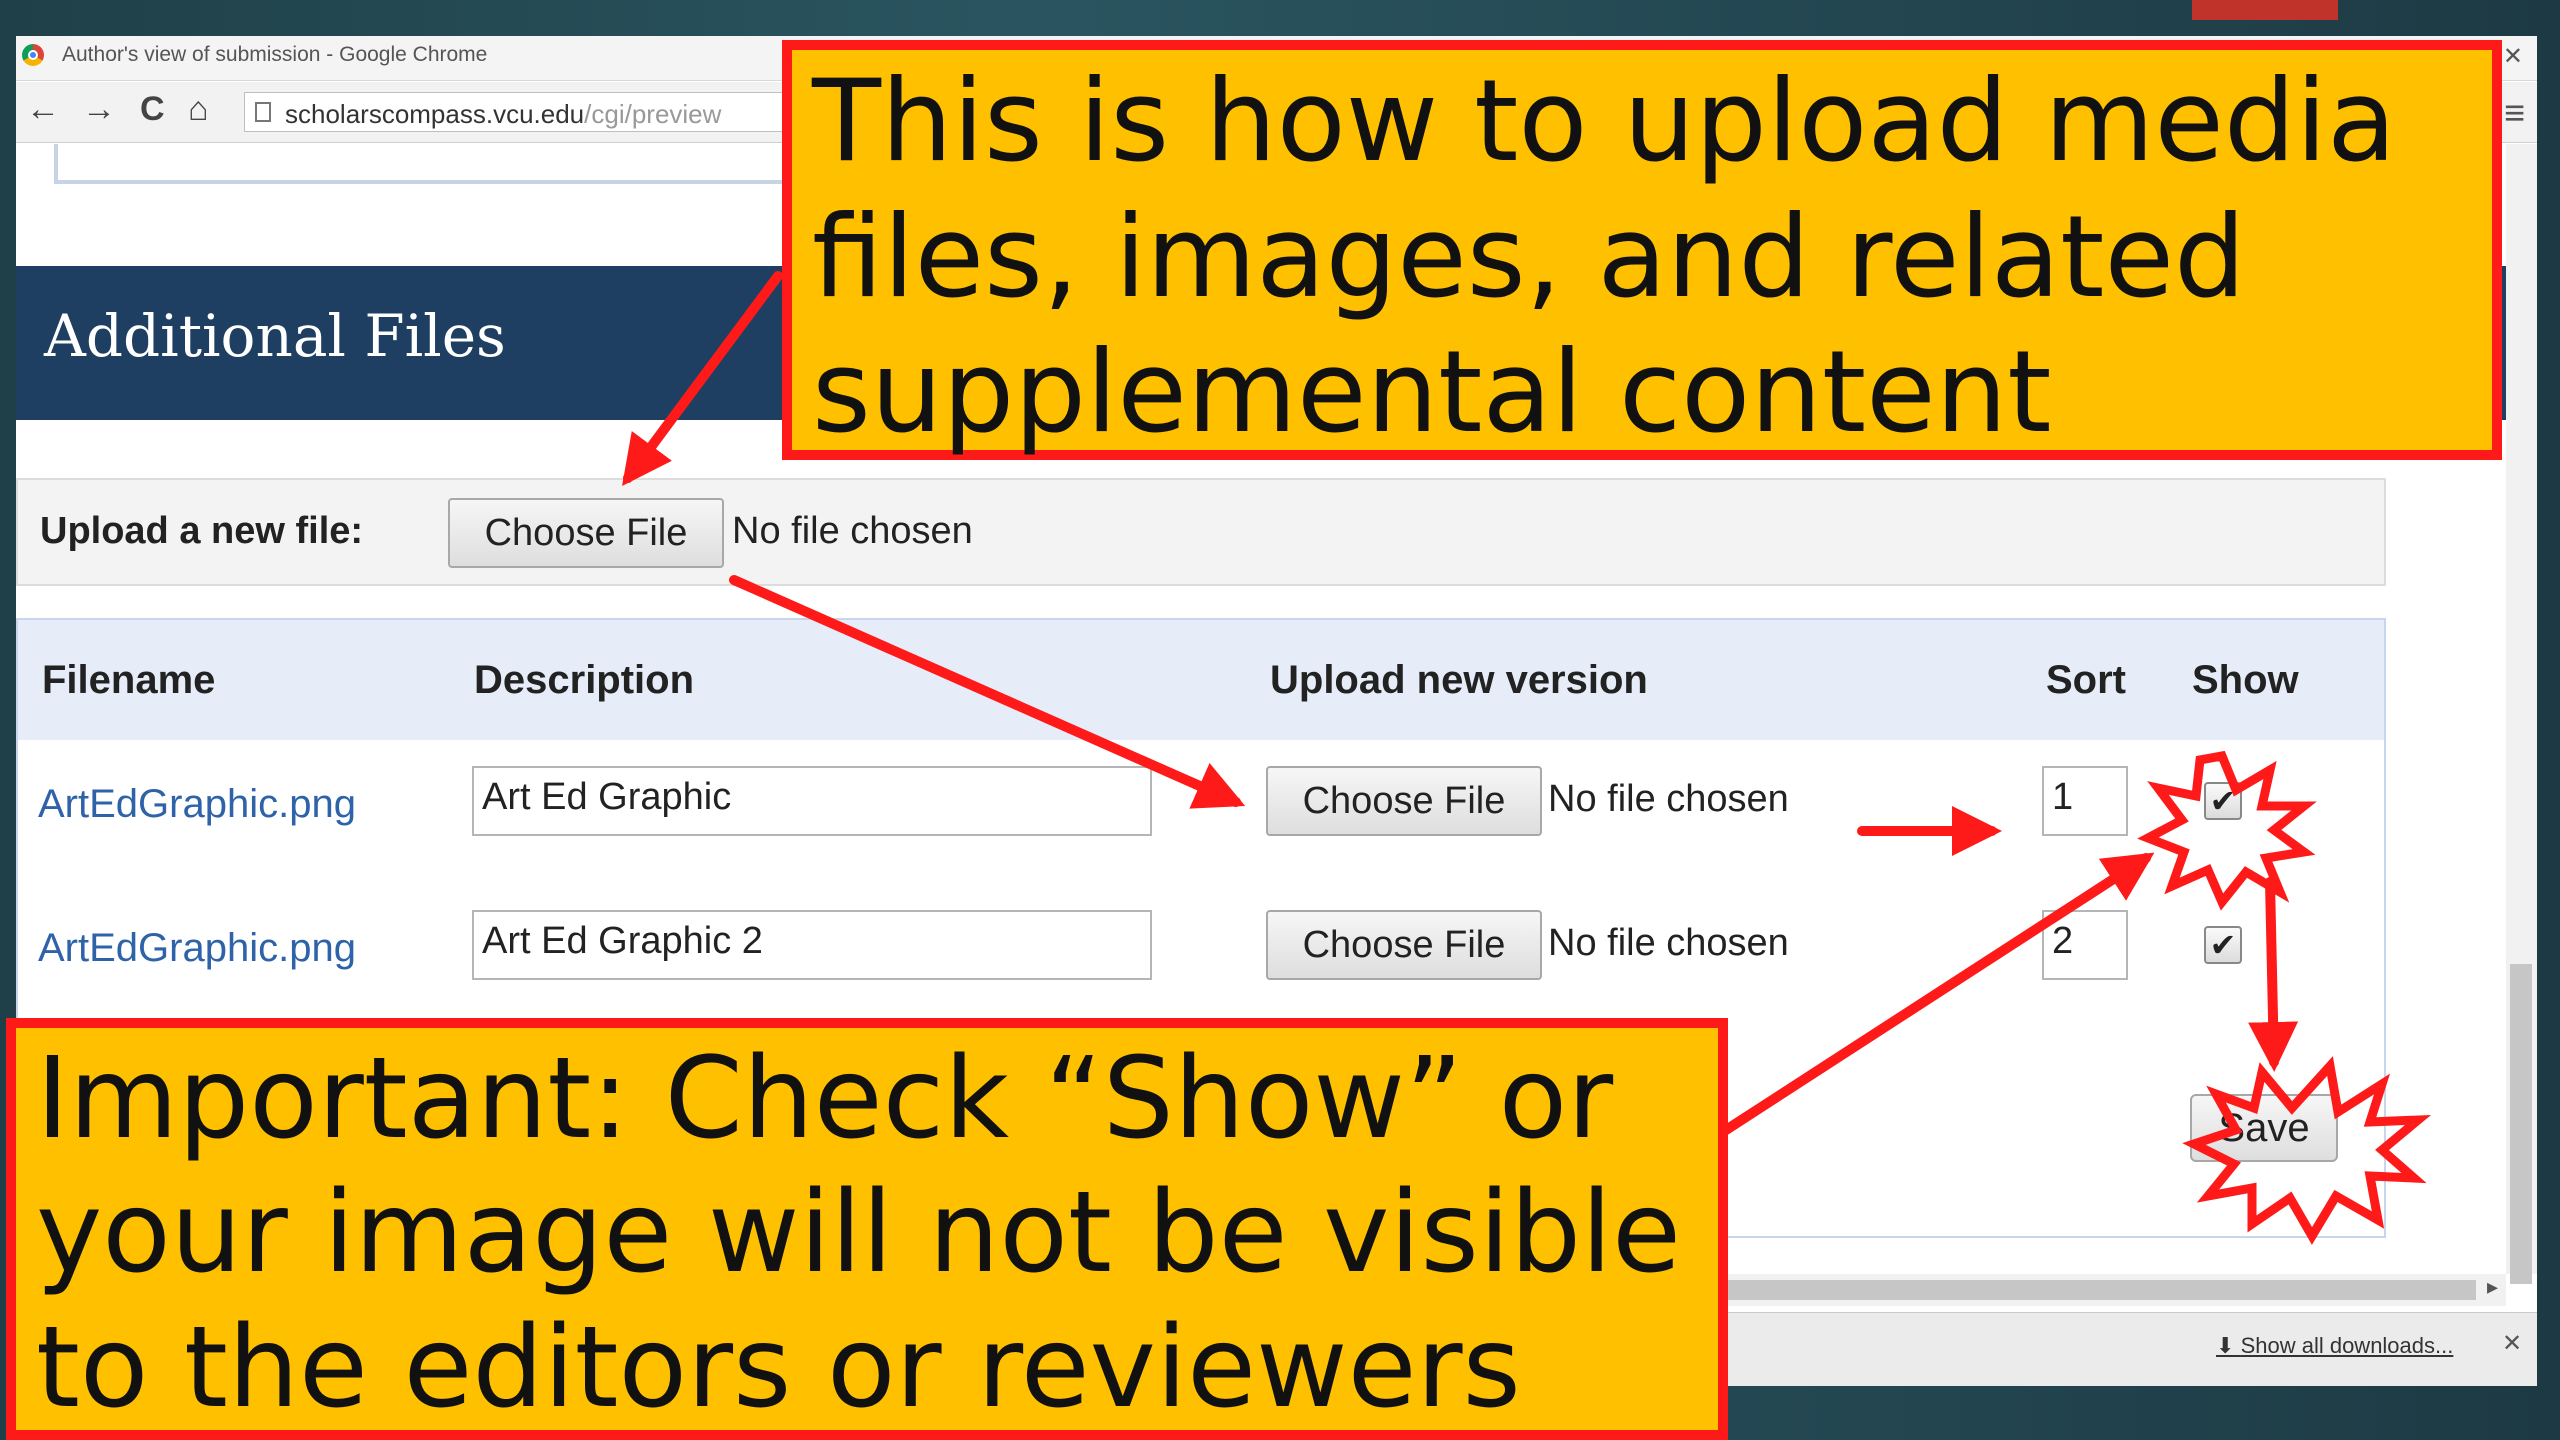 Image resolution: width=2560 pixels, height=1440 pixels. Describe the element at coordinates (198, 109) in the screenshot. I see `home-icon: ⌂` at that location.